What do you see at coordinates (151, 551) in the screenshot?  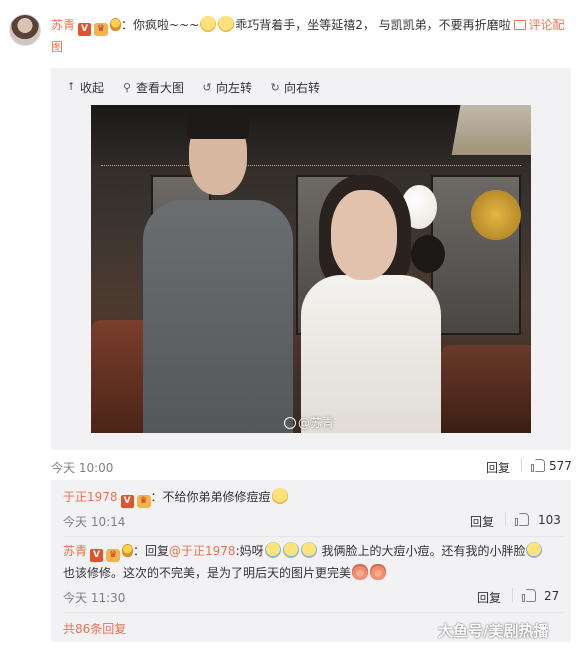 I see `reply-text-prefix: ：回复` at bounding box center [151, 551].